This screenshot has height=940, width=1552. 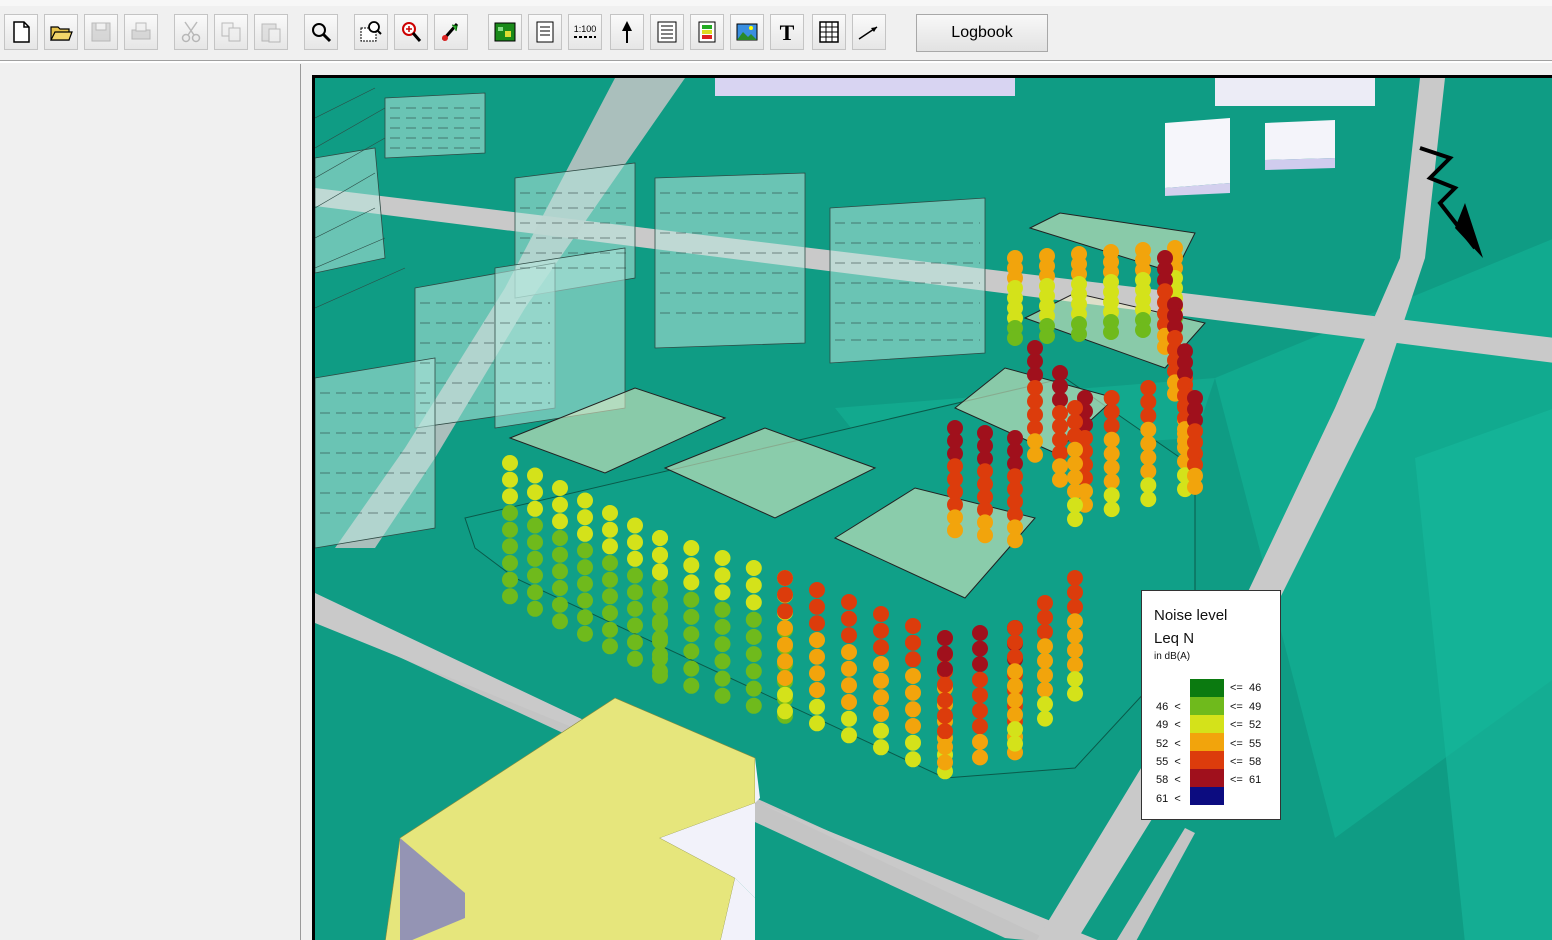 I want to click on text-list-button, so click(x=667, y=32).